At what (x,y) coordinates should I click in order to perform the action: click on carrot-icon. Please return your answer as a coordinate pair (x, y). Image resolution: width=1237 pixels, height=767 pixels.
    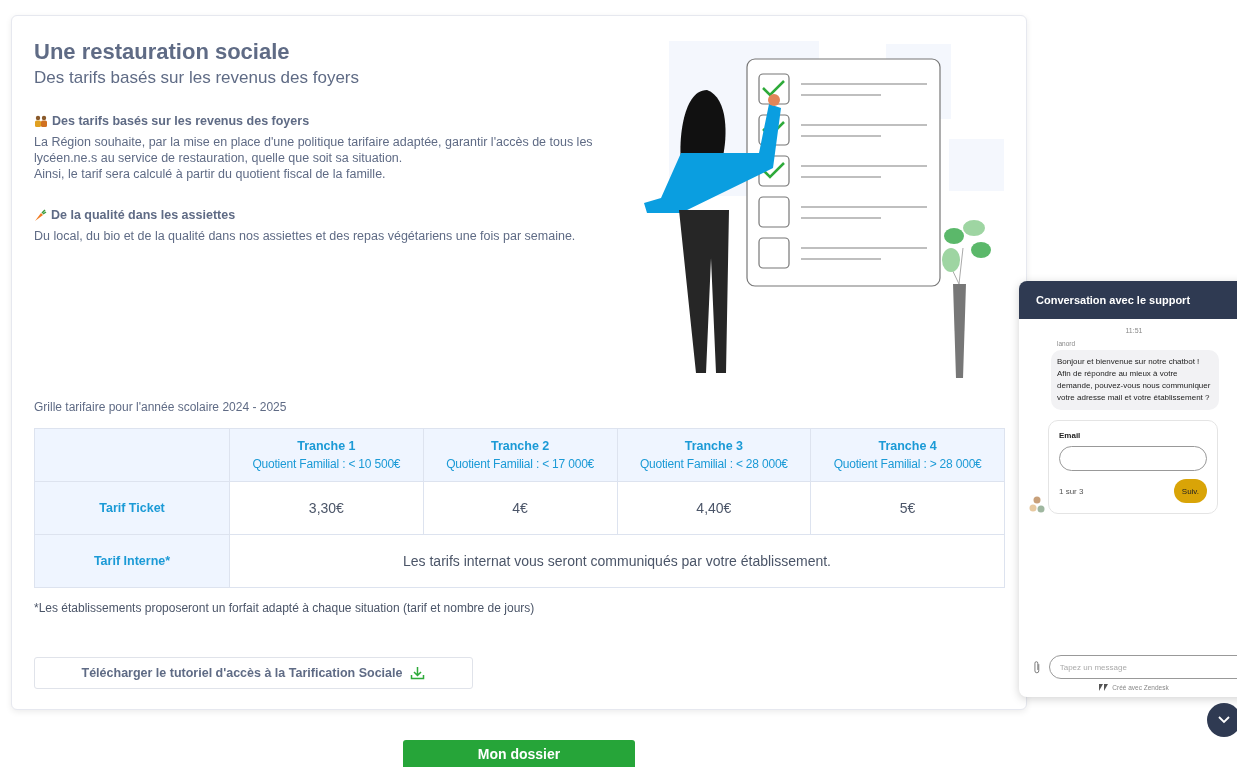
    Looking at the image, I should click on (40, 215).